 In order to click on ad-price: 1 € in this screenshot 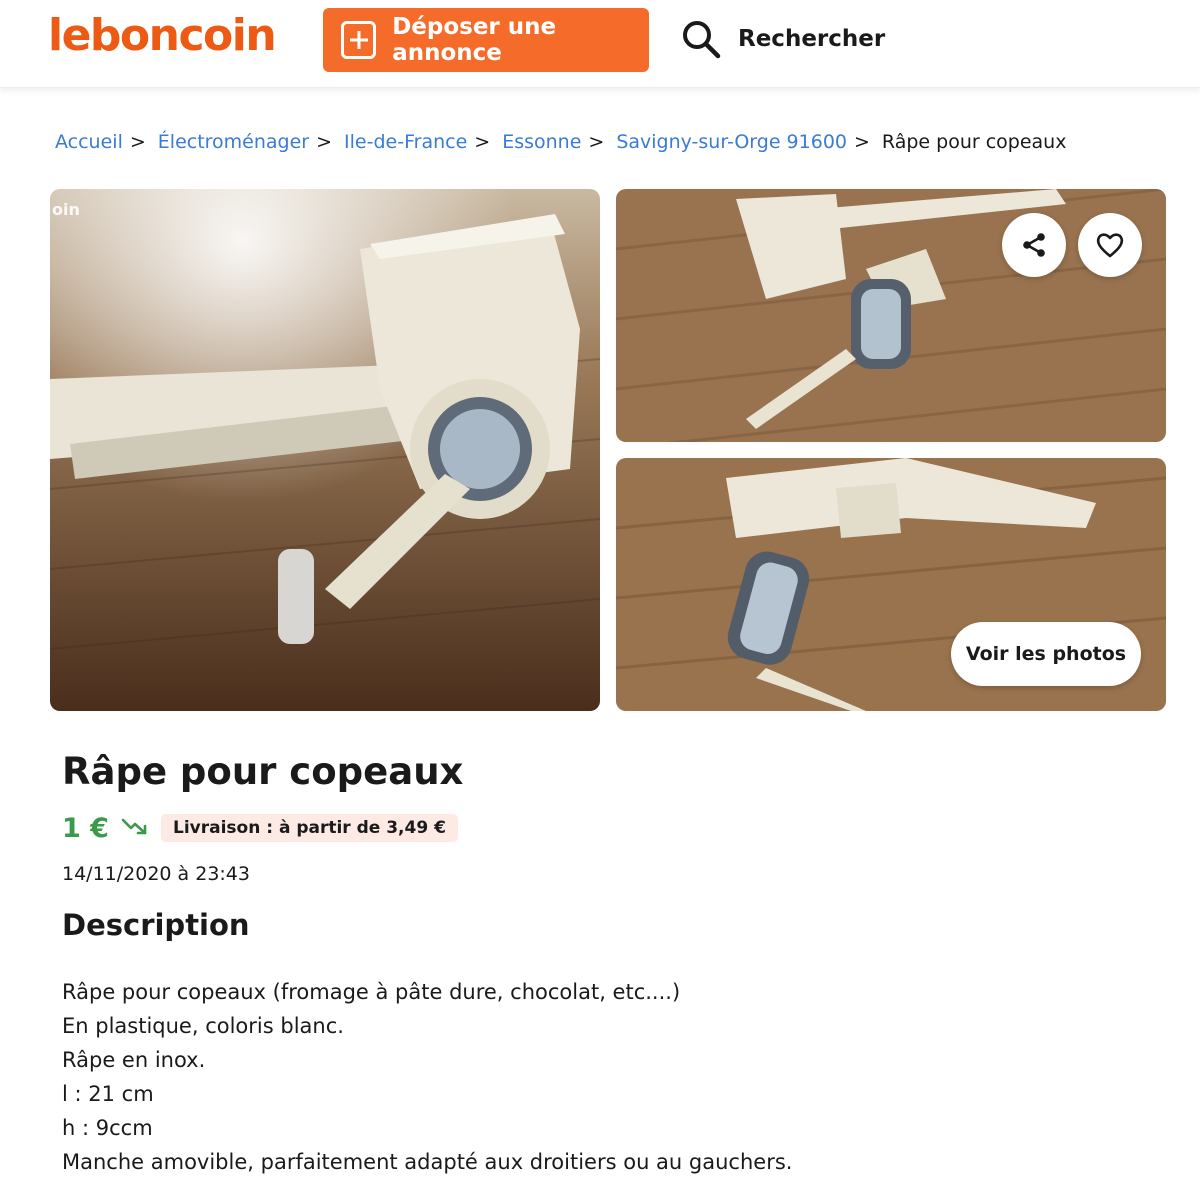, I will do `click(85, 828)`.